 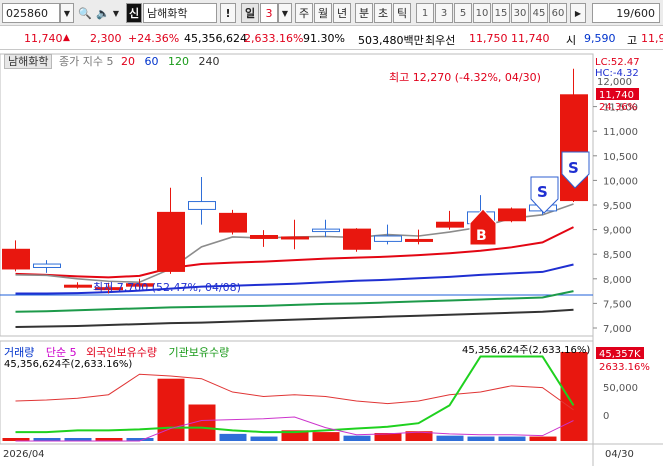 I want to click on best-bid-value: 11,750, so click(x=488, y=38).